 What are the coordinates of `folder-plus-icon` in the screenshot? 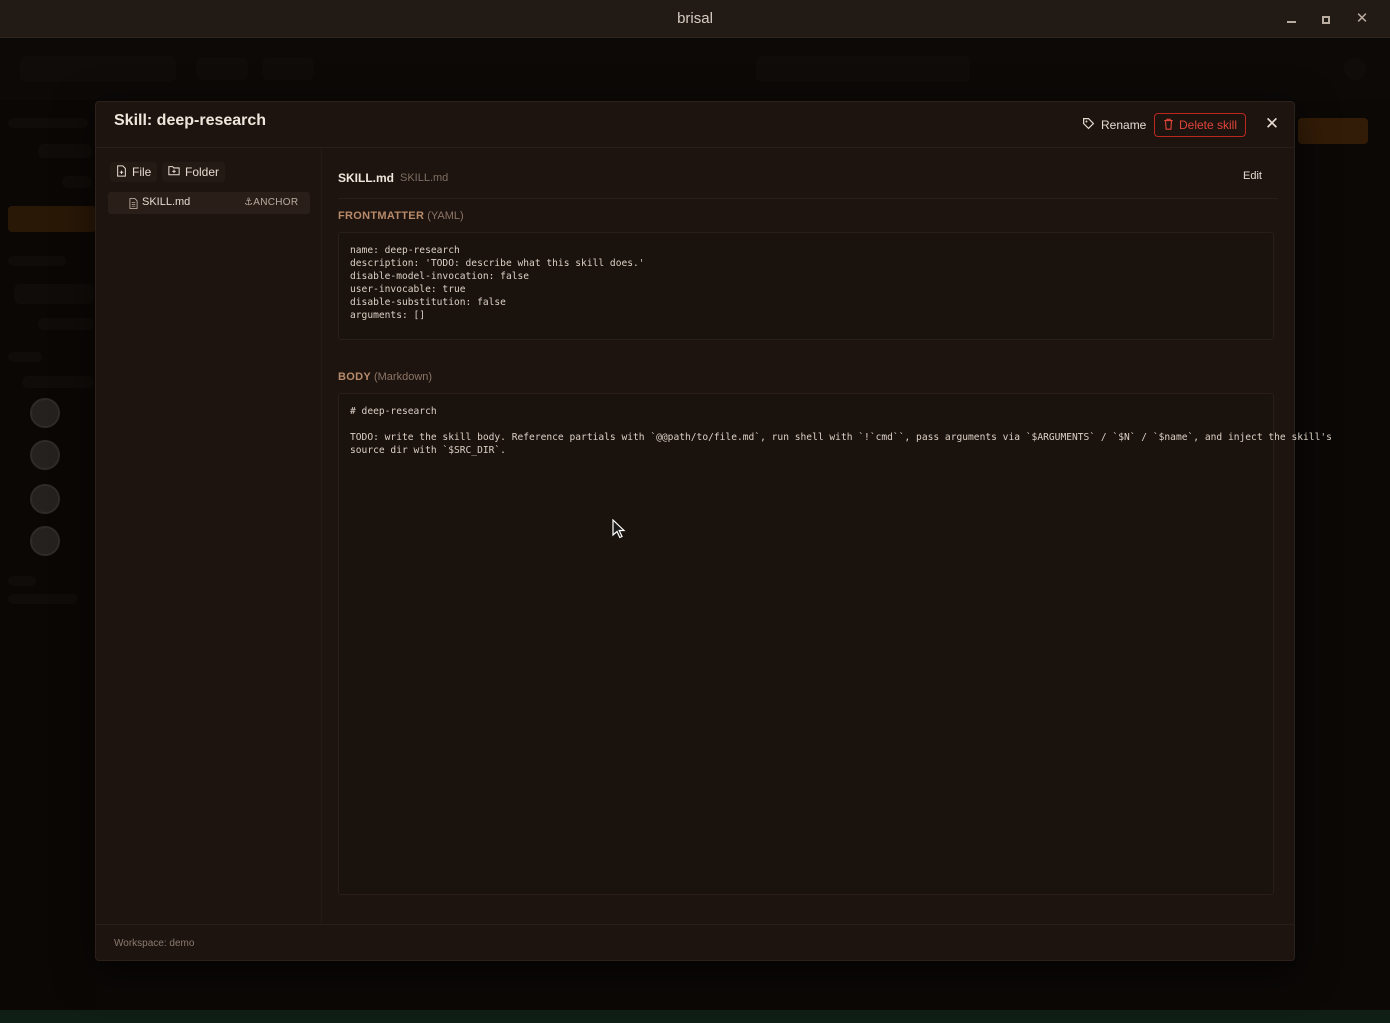 It's located at (174, 172).